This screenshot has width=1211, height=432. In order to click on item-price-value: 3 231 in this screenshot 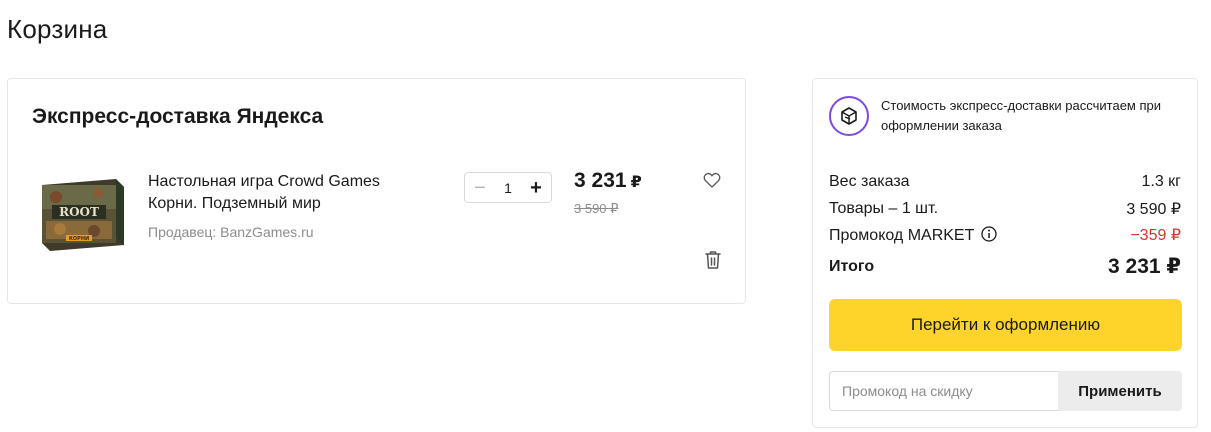, I will do `click(600, 180)`.